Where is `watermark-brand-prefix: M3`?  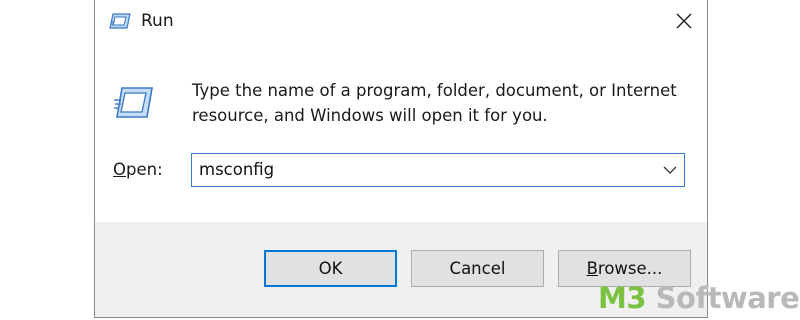
watermark-brand-prefix: M3 is located at coordinates (622, 298).